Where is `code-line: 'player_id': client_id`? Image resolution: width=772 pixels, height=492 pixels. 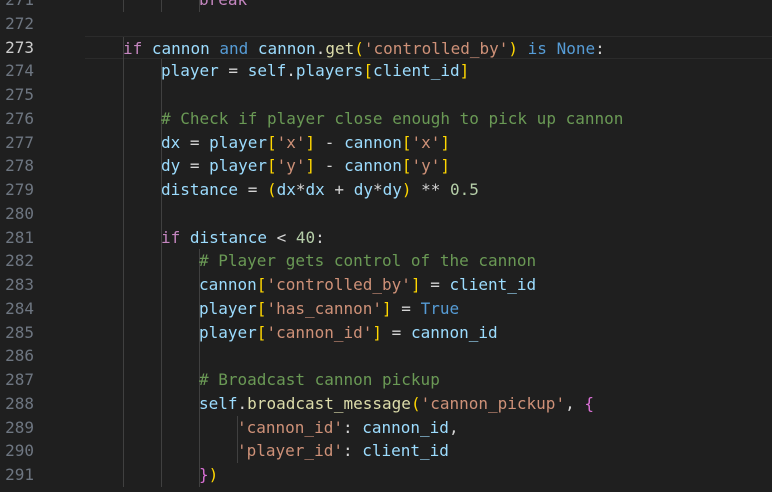 code-line: 'player_id': client_id is located at coordinates (428, 451).